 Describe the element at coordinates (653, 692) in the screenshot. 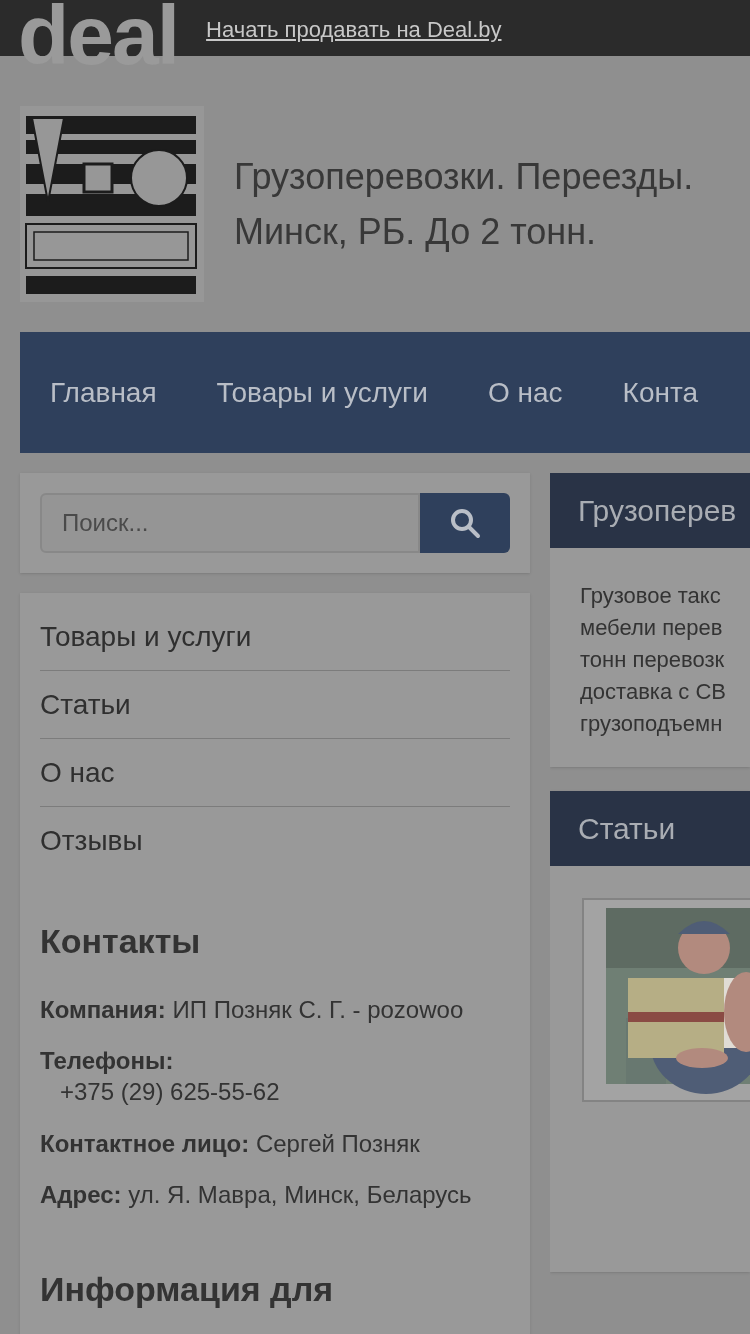

I see `text-line: доставка с СВ` at that location.